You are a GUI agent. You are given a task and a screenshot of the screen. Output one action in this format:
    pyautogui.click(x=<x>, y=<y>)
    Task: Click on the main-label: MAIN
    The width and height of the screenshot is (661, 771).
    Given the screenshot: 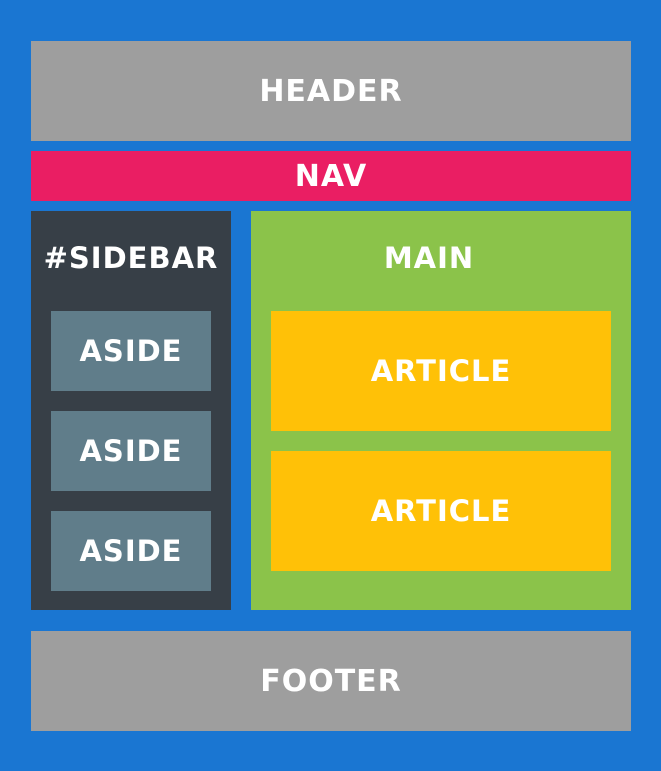 What is the action you would take?
    pyautogui.click(x=429, y=258)
    